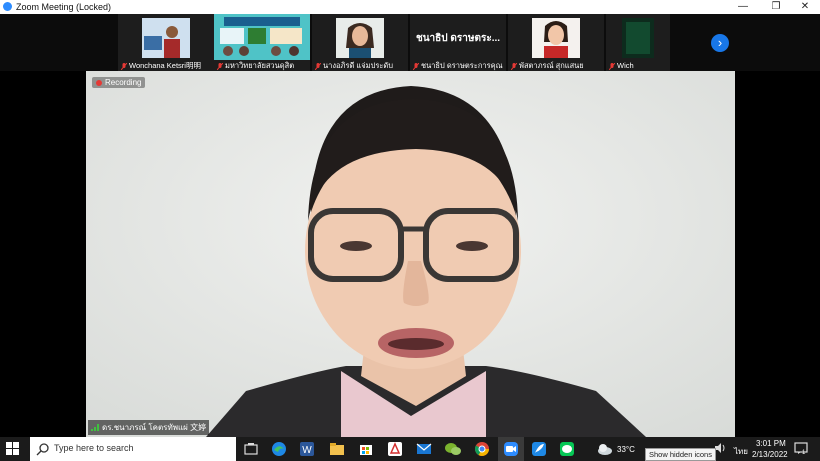 The width and height of the screenshot is (820, 461). Describe the element at coordinates (42, 449) in the screenshot. I see `search-icon` at that location.